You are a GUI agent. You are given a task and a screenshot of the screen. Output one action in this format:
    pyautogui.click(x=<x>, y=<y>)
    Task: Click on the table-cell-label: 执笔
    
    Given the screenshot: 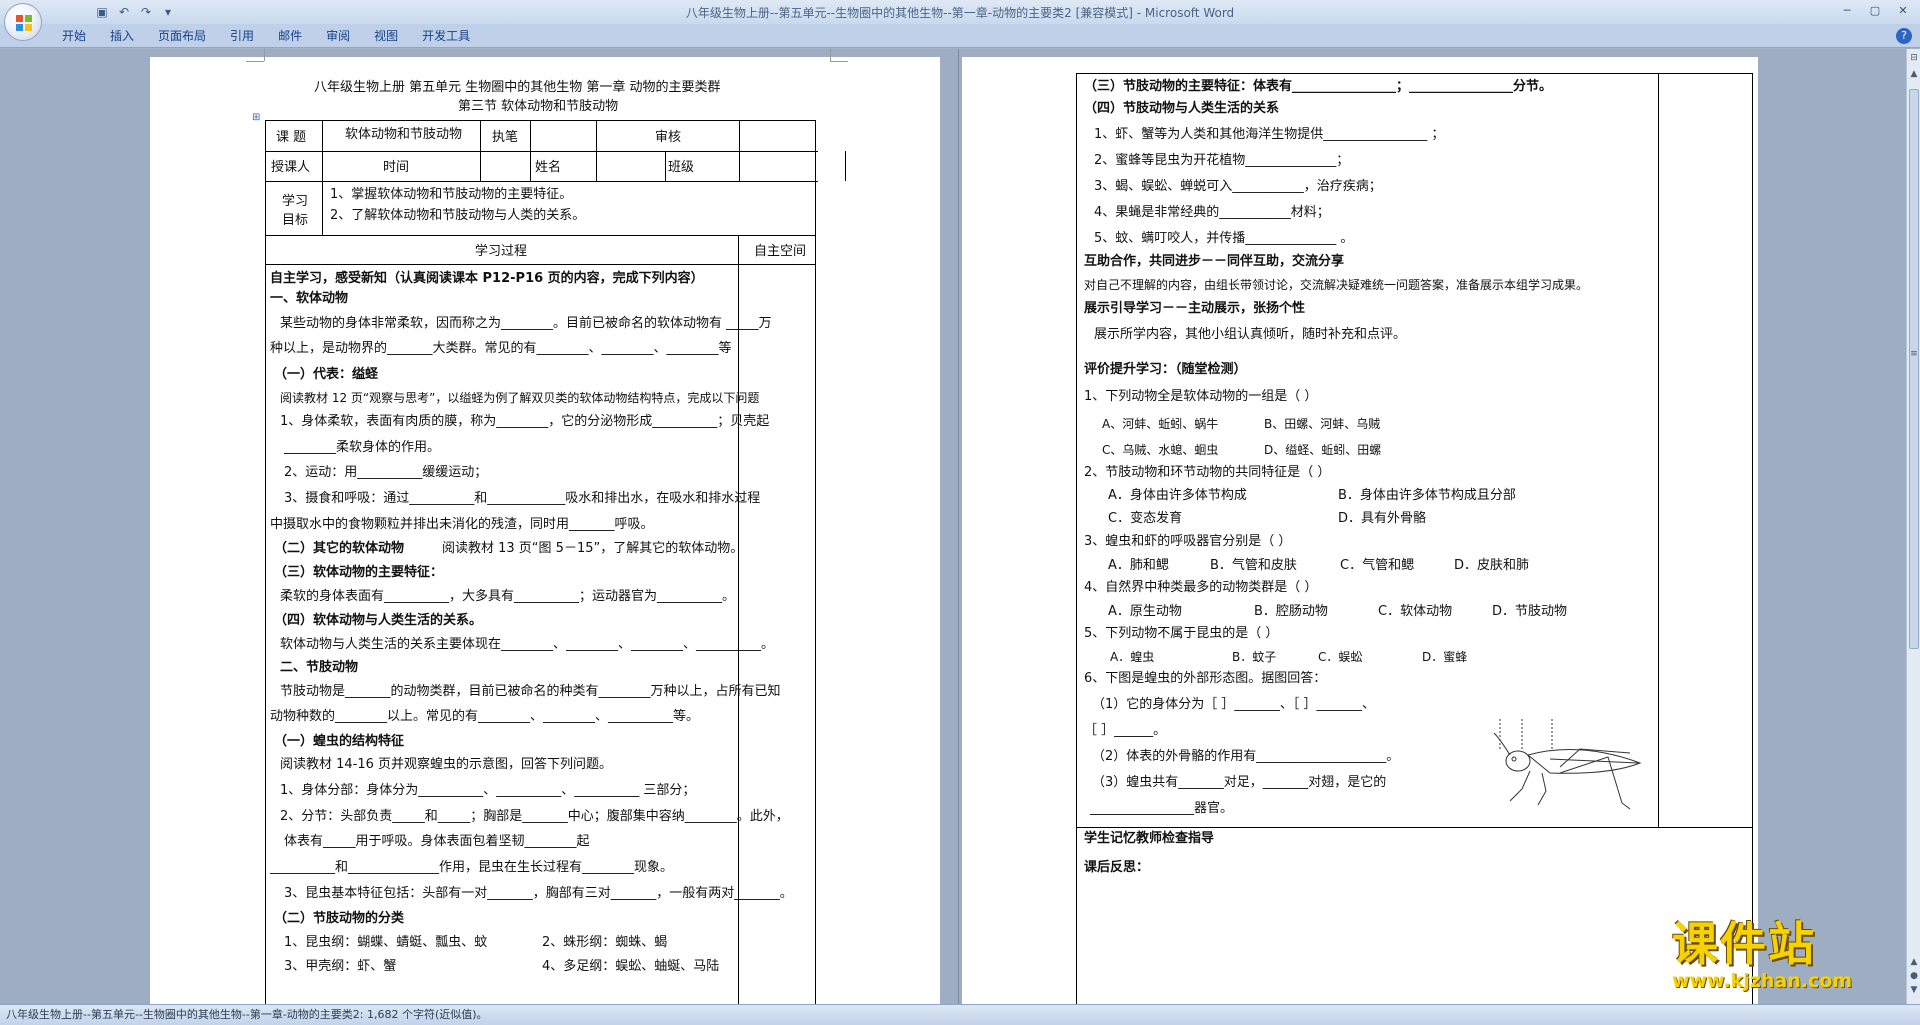 What is the action you would take?
    pyautogui.click(x=505, y=137)
    